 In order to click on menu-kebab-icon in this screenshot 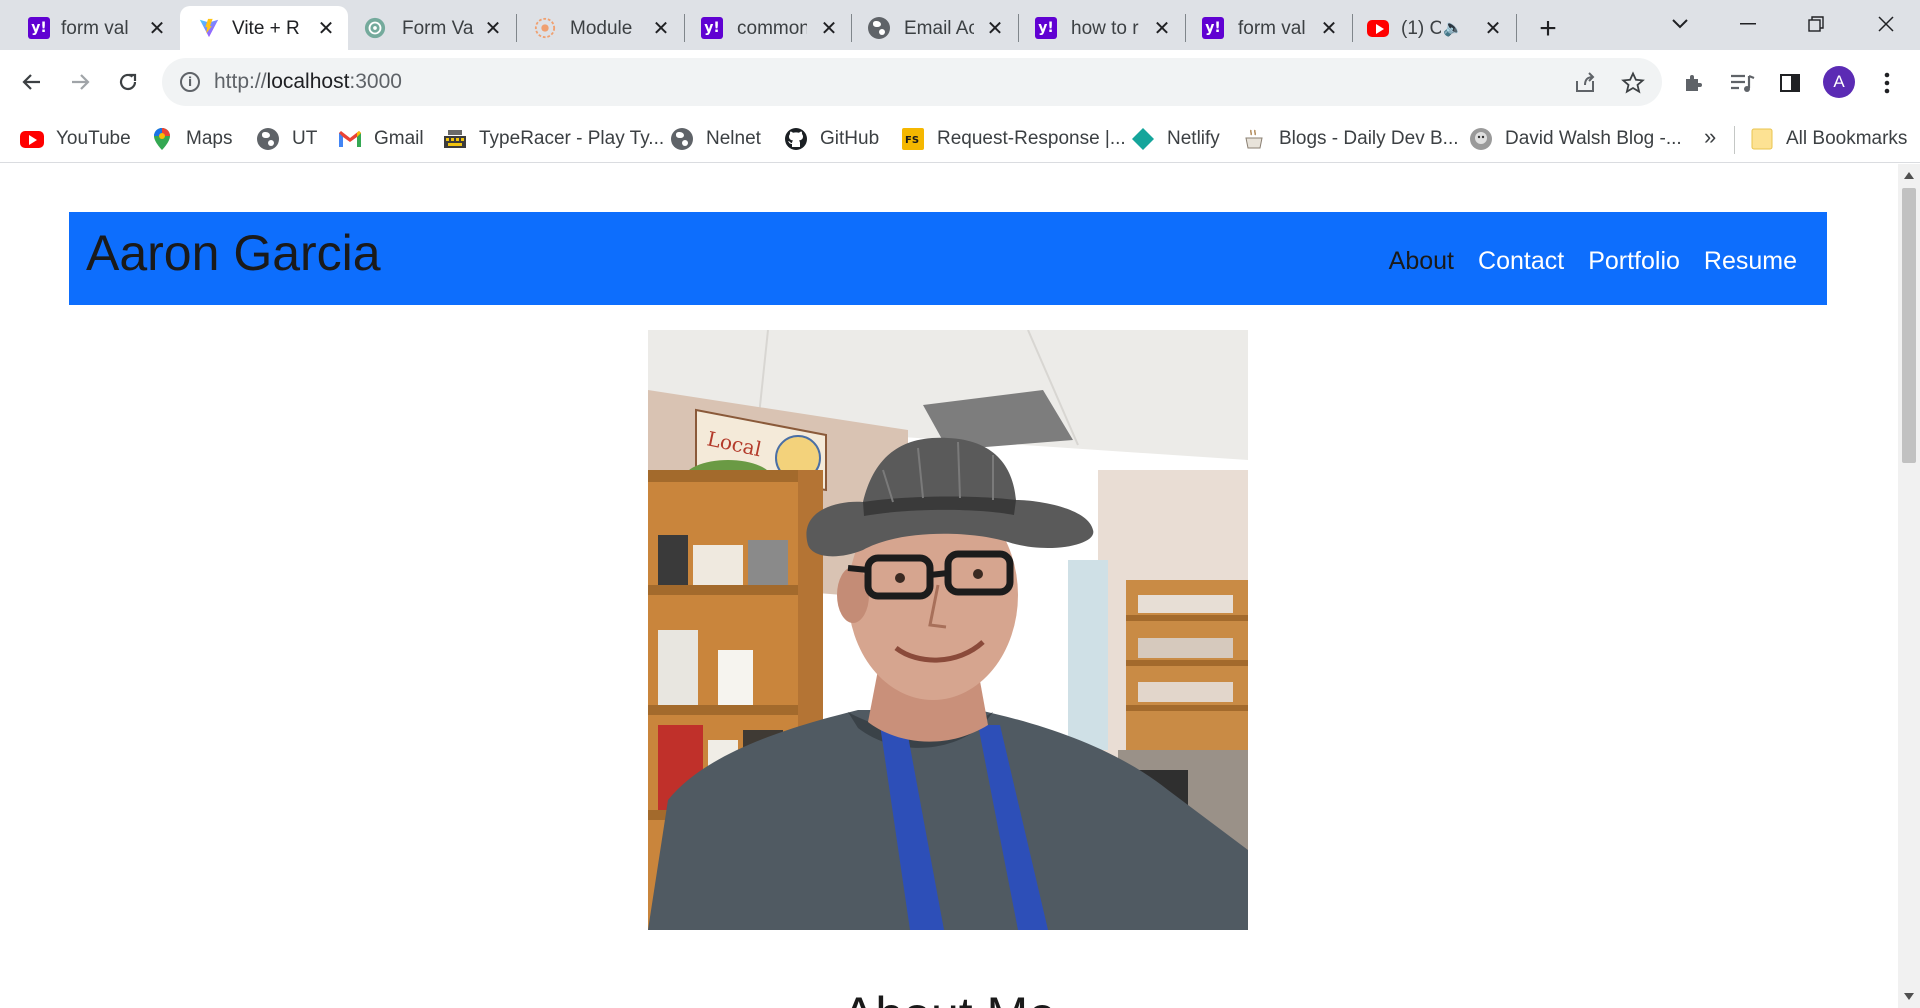, I will do `click(1887, 83)`.